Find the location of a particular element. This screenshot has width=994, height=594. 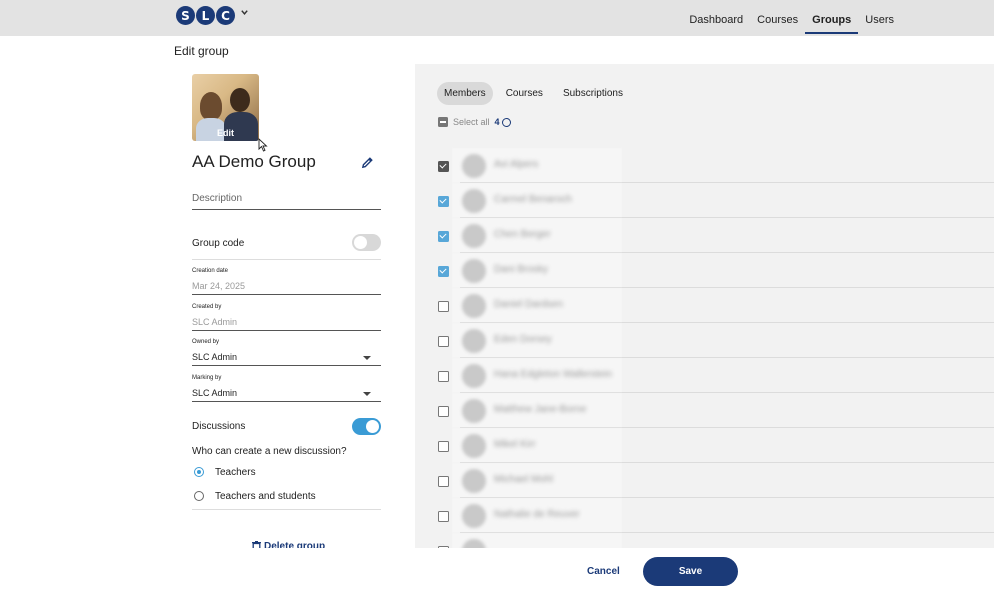

marking-by-label: Marking by is located at coordinates (207, 378).